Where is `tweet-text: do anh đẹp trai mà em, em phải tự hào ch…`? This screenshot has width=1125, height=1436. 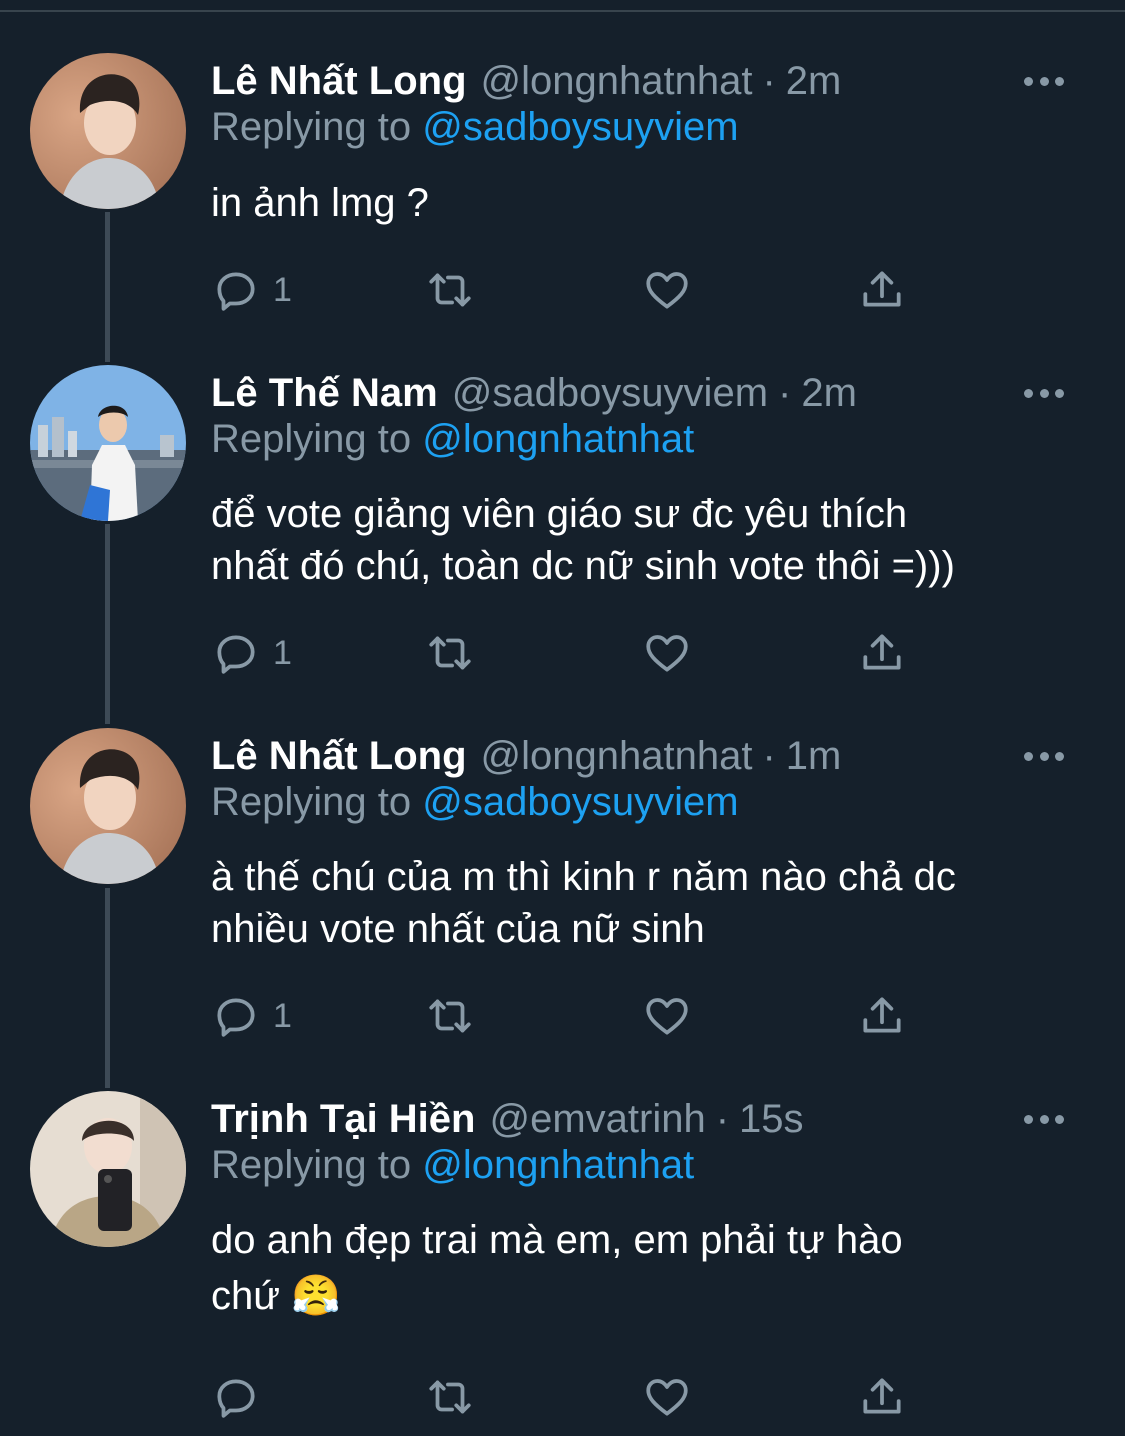
tweet-text: do anh đẹp trai mà em, em phải tự hào ch… is located at coordinates (651, 1268).